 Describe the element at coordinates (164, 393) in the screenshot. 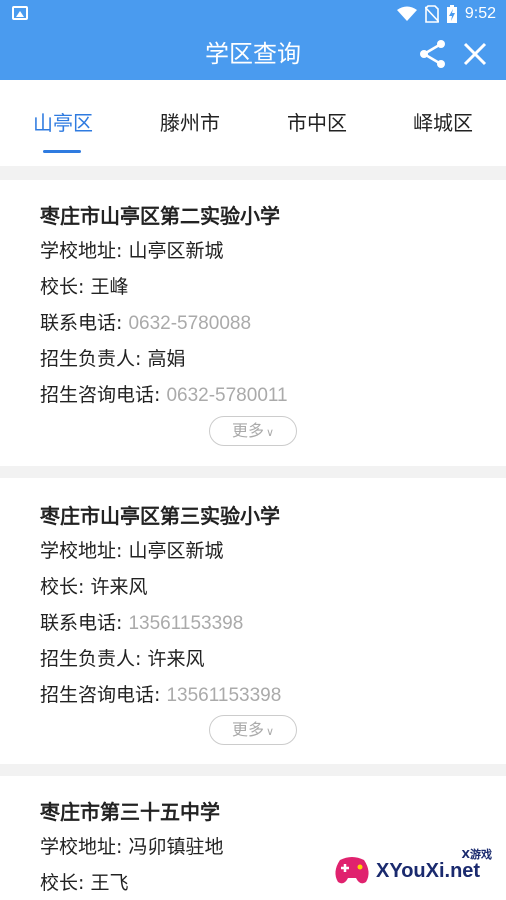

I see `school-consult-phone: 招生咨询电话: 0632-5780011` at that location.